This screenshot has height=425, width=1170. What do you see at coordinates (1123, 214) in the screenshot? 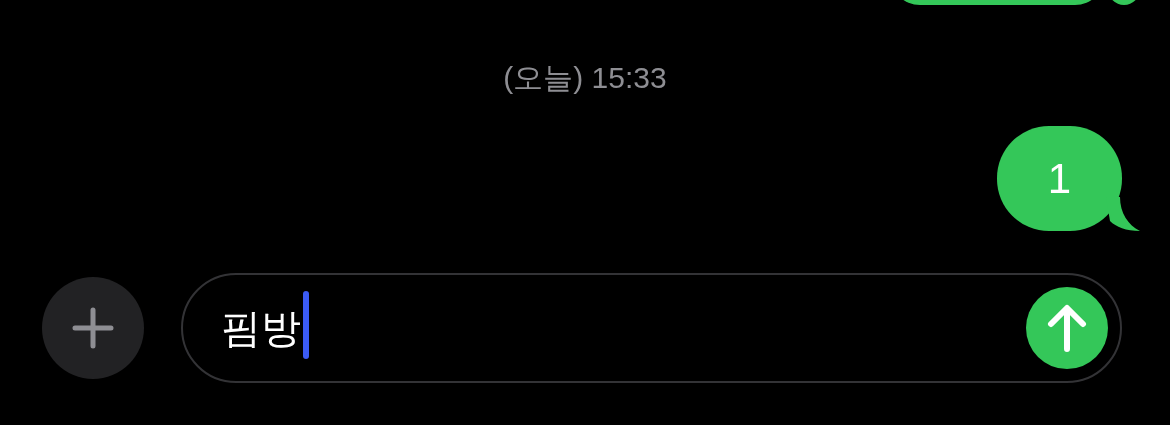
I see `bubble-tail` at bounding box center [1123, 214].